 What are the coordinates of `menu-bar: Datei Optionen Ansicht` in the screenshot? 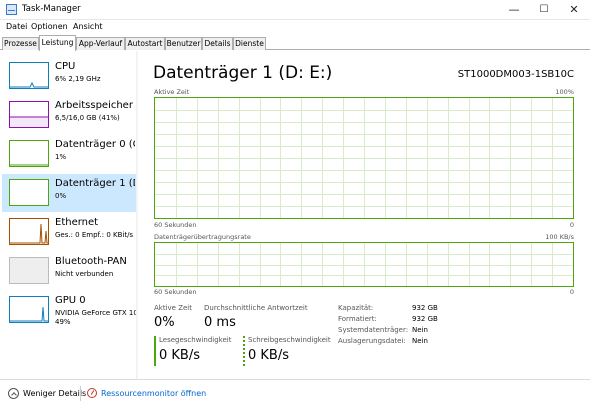 It's located at (295, 27).